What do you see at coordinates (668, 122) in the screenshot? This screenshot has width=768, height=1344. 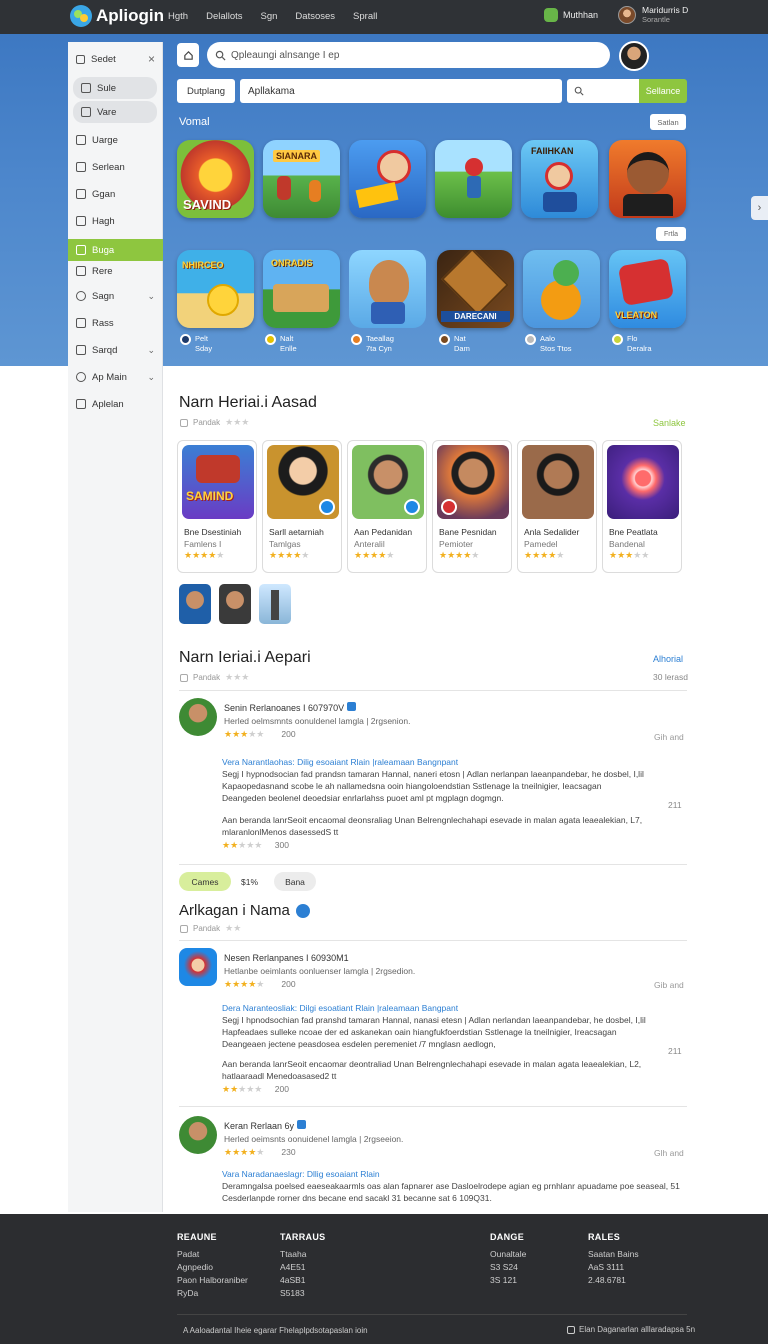 I see `hero-chip: Satlan` at bounding box center [668, 122].